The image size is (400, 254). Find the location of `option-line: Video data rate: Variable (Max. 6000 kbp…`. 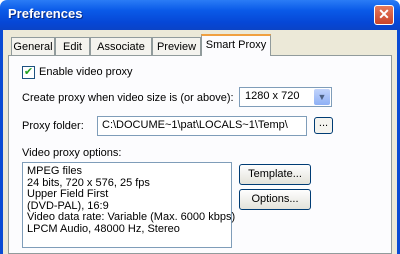

option-line: Video data rate: Variable (Max. 6000 kbp… is located at coordinates (131, 217).